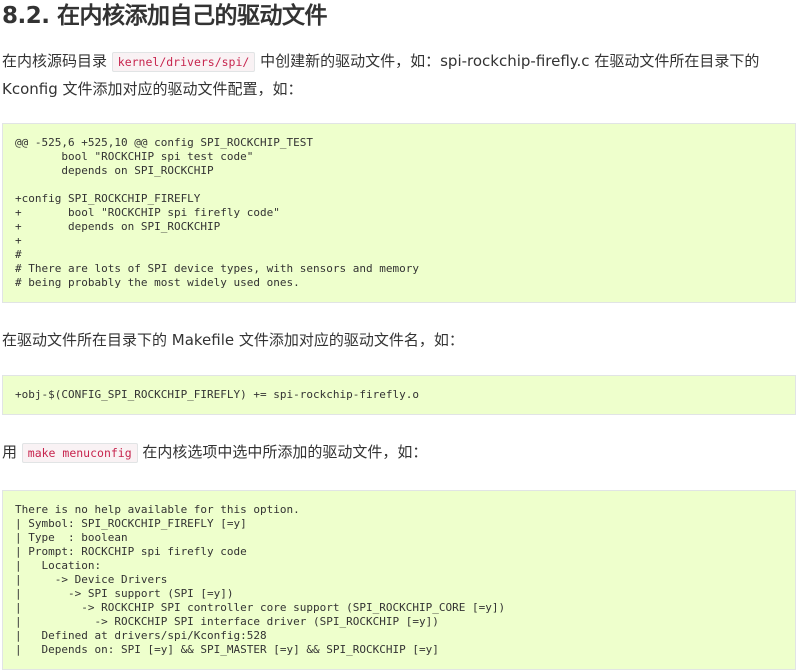 The image size is (800, 671). I want to click on section-title: 8.2. 在内核添加自己的驱动文件, so click(165, 16).